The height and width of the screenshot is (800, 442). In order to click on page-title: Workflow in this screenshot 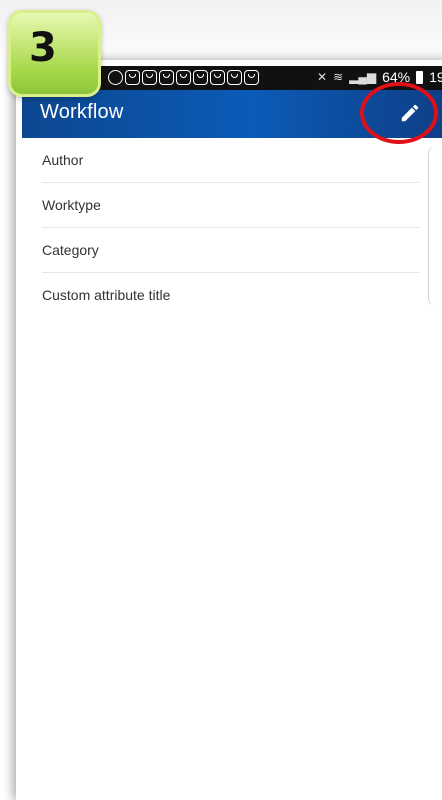, I will do `click(82, 112)`.